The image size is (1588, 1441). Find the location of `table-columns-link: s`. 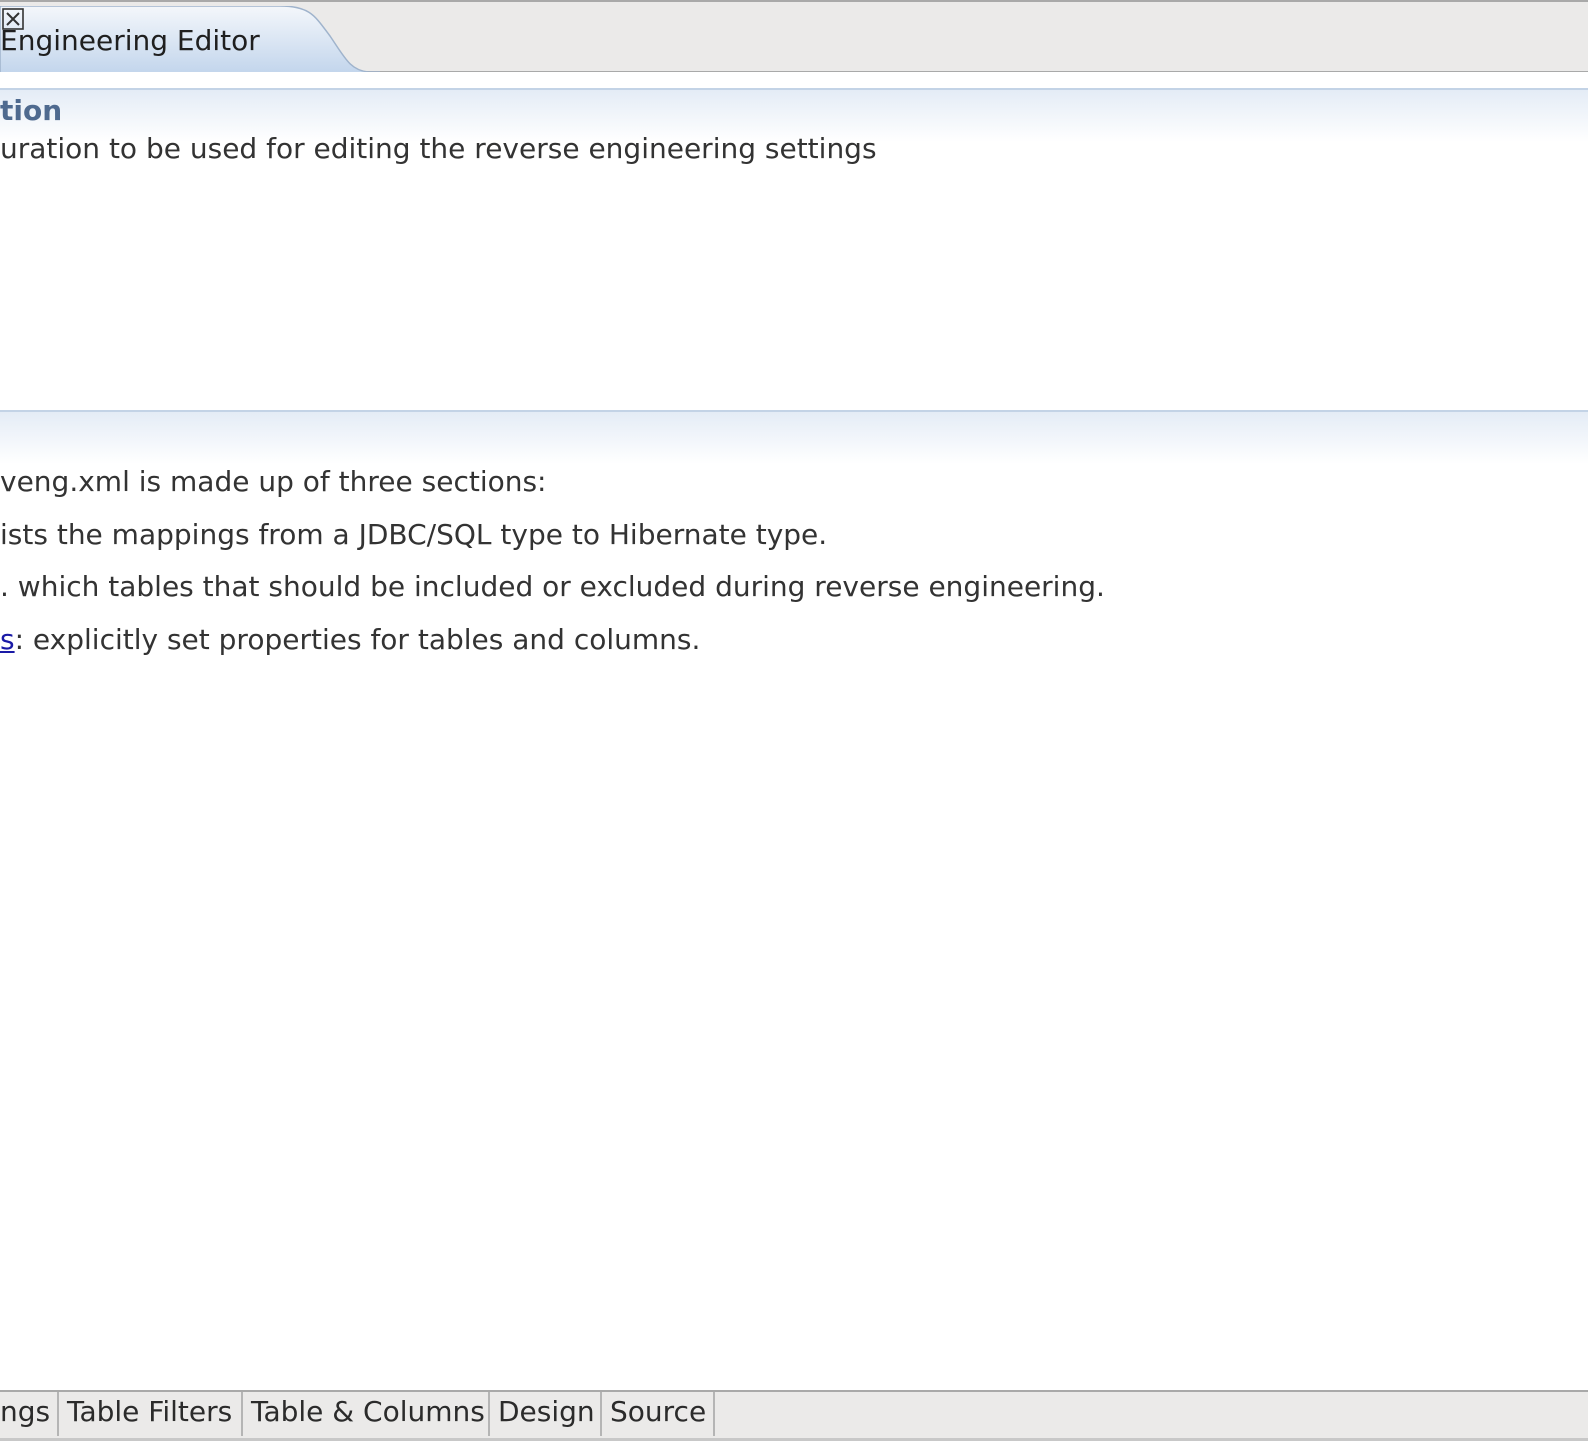

table-columns-link: s is located at coordinates (7, 639).